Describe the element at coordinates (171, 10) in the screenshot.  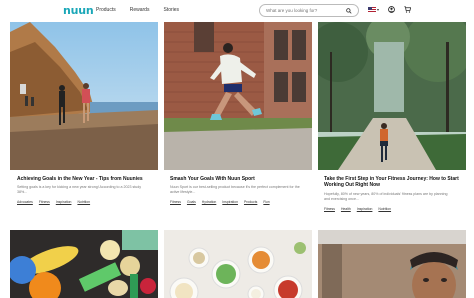
I see `nav-stories: Stories` at that location.